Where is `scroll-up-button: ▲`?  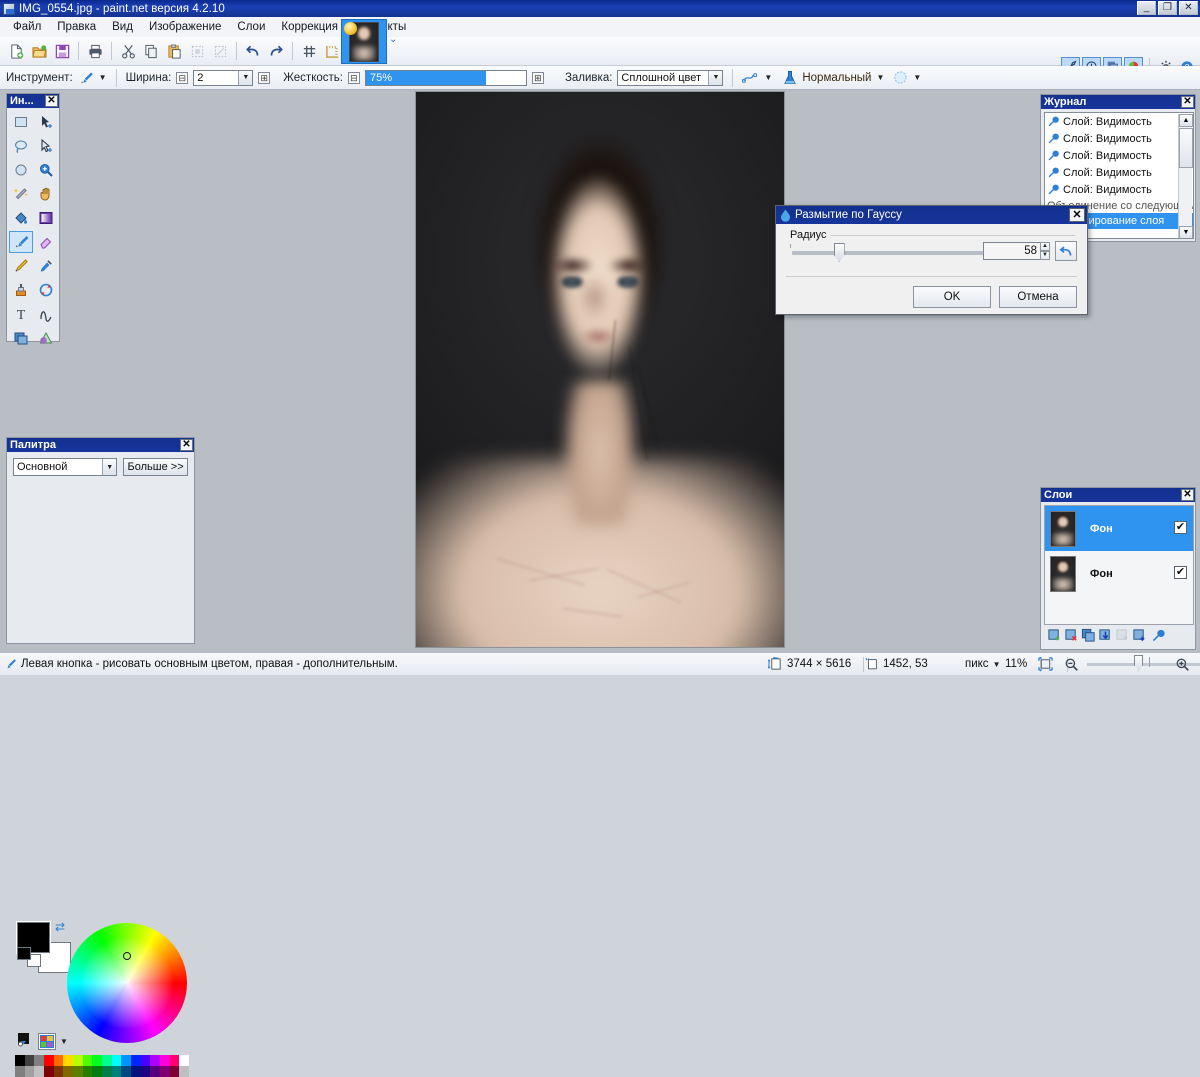
scroll-up-button: ▲ is located at coordinates (1186, 120).